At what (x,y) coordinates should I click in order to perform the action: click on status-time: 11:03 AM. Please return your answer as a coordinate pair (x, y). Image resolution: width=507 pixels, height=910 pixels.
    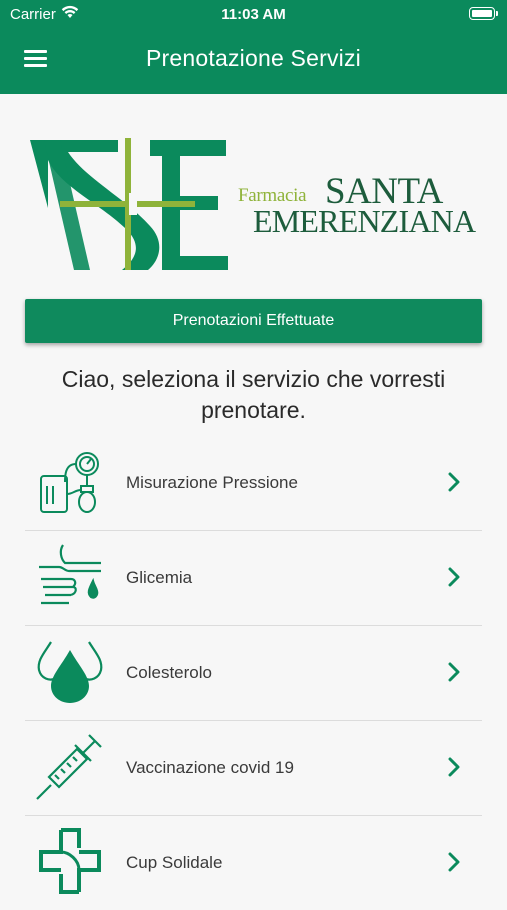
    Looking at the image, I should click on (253, 14).